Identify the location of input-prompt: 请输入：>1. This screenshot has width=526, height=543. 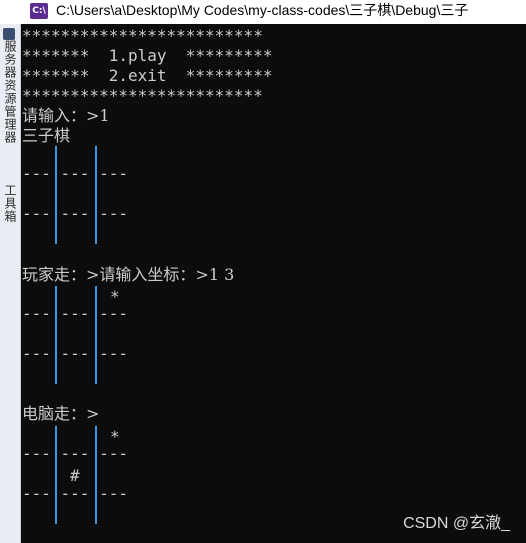
(66, 115).